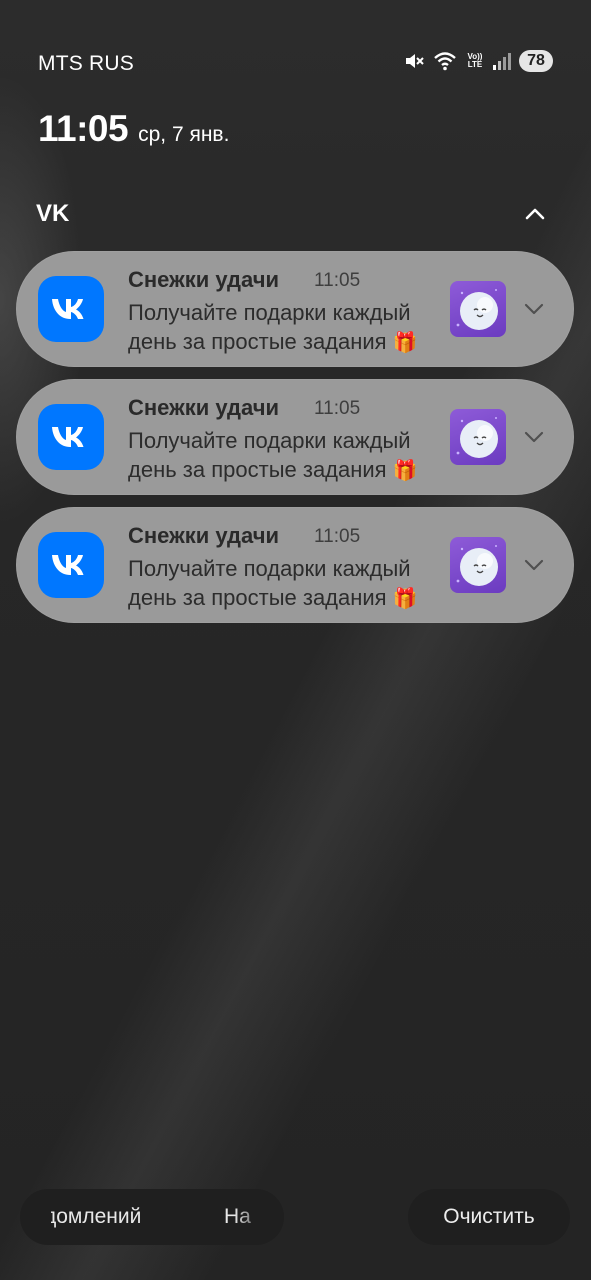 This screenshot has width=591, height=1280. Describe the element at coordinates (536, 61) in the screenshot. I see `battery-level: 78` at that location.